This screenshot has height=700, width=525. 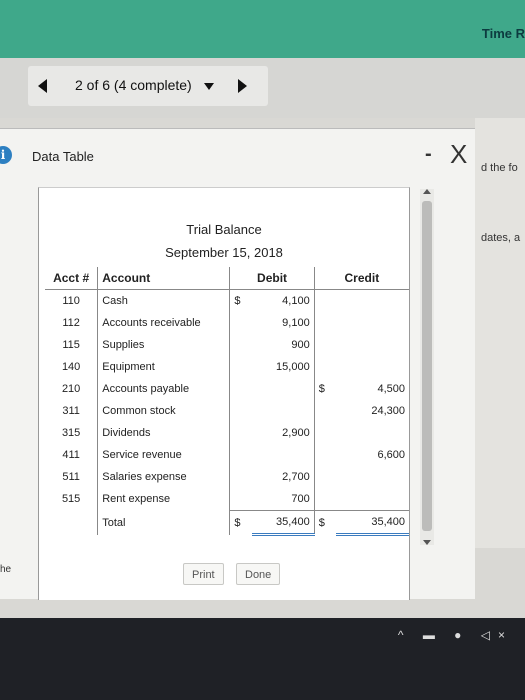 I want to click on dialog-title: Data Table, so click(x=63, y=156).